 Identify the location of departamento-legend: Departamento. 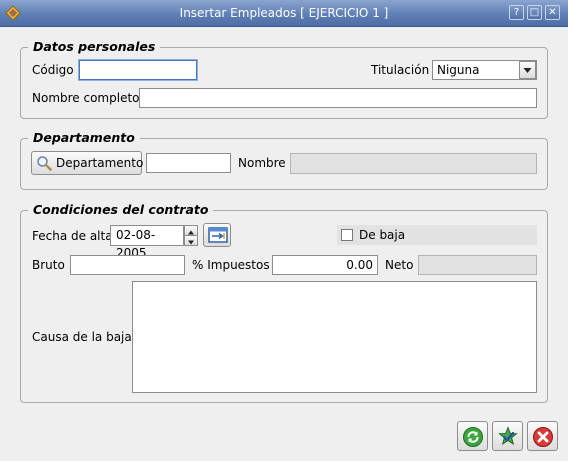
(84, 138).